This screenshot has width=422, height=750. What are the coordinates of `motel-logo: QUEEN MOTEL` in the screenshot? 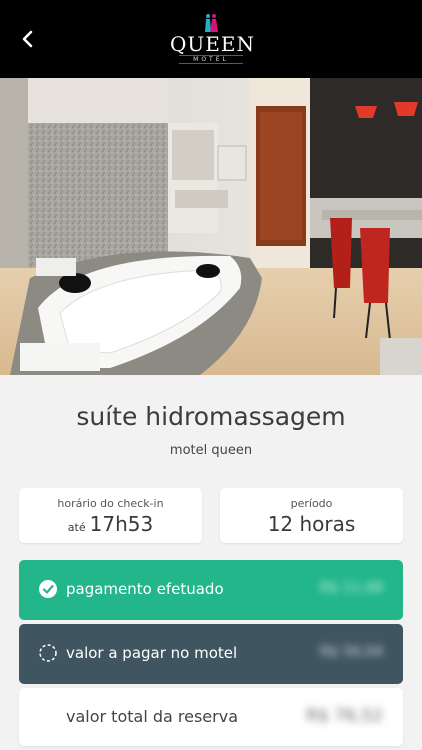 It's located at (212, 40).